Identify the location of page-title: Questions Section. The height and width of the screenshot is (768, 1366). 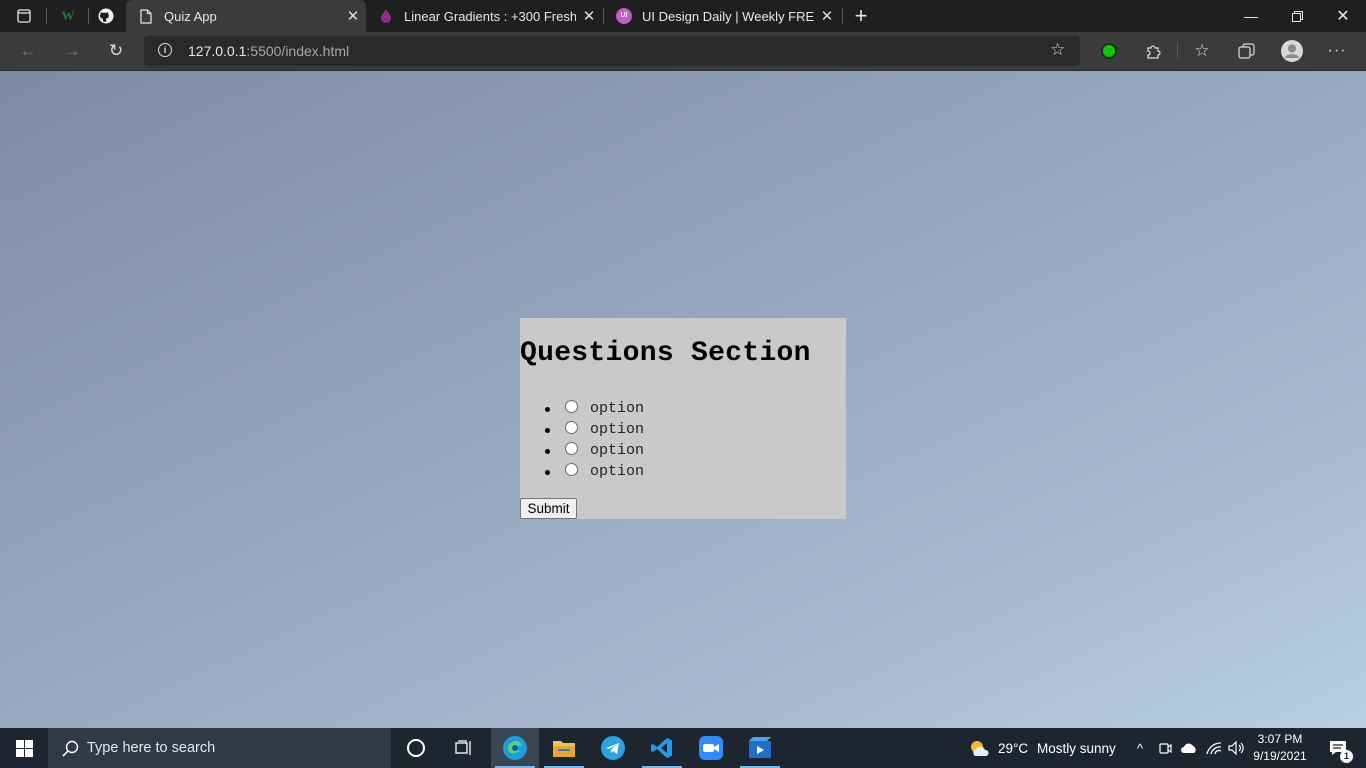
(665, 353).